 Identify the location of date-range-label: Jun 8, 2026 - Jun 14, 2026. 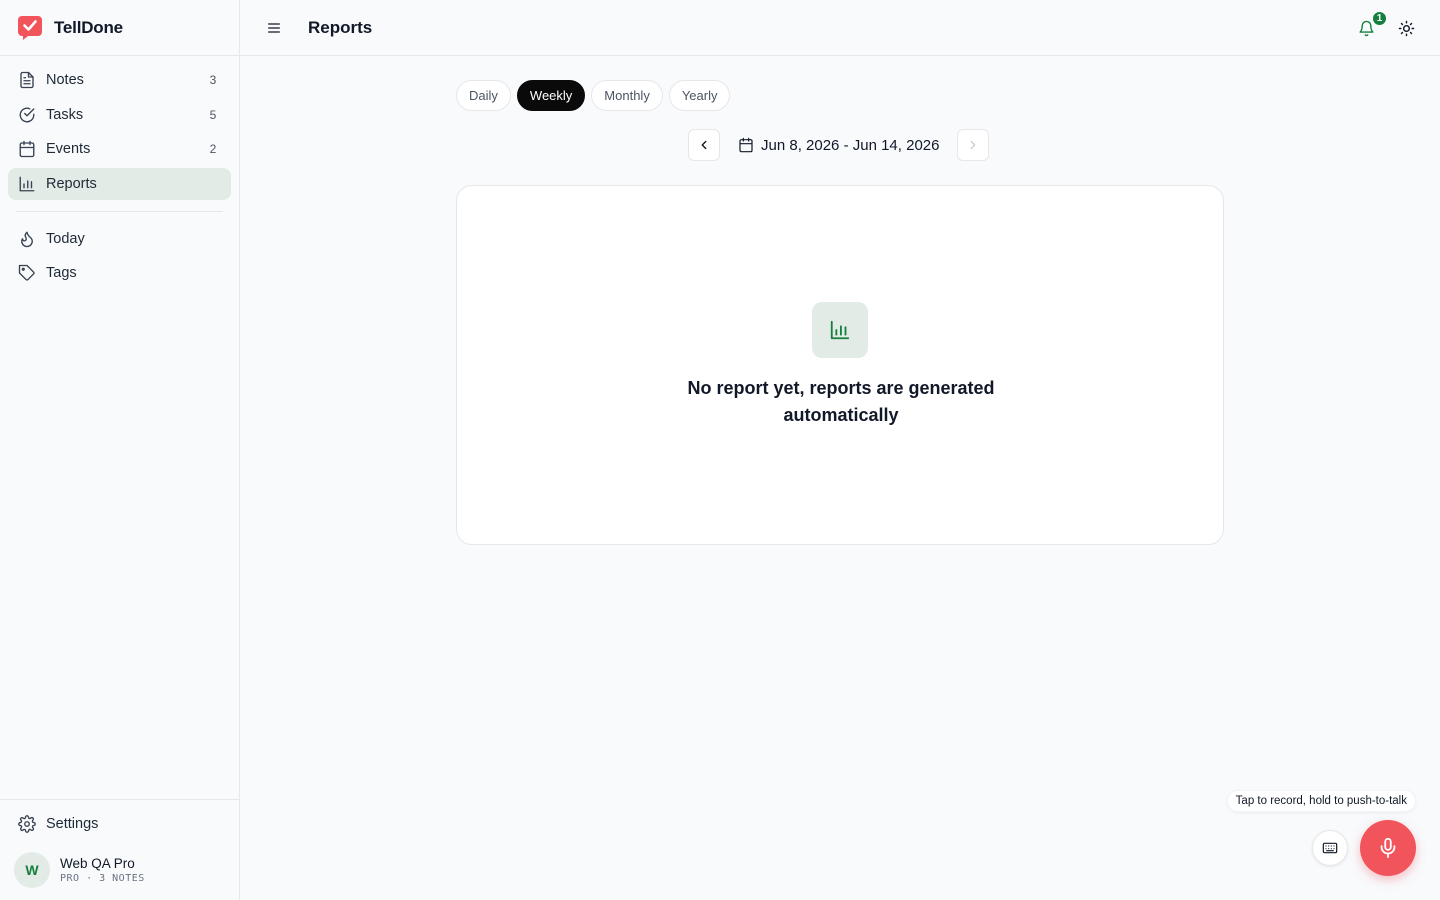
(838, 145).